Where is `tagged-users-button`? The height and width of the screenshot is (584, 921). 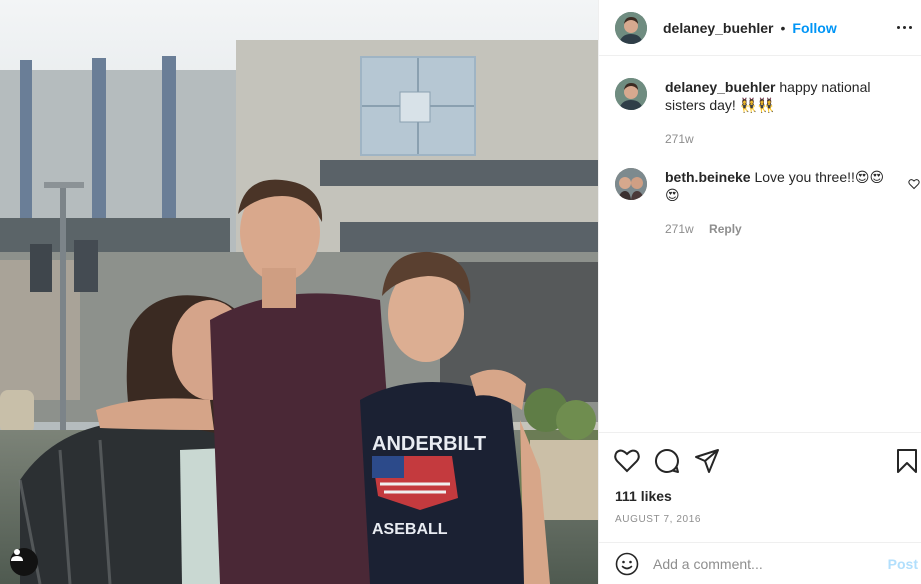 tagged-users-button is located at coordinates (24, 562).